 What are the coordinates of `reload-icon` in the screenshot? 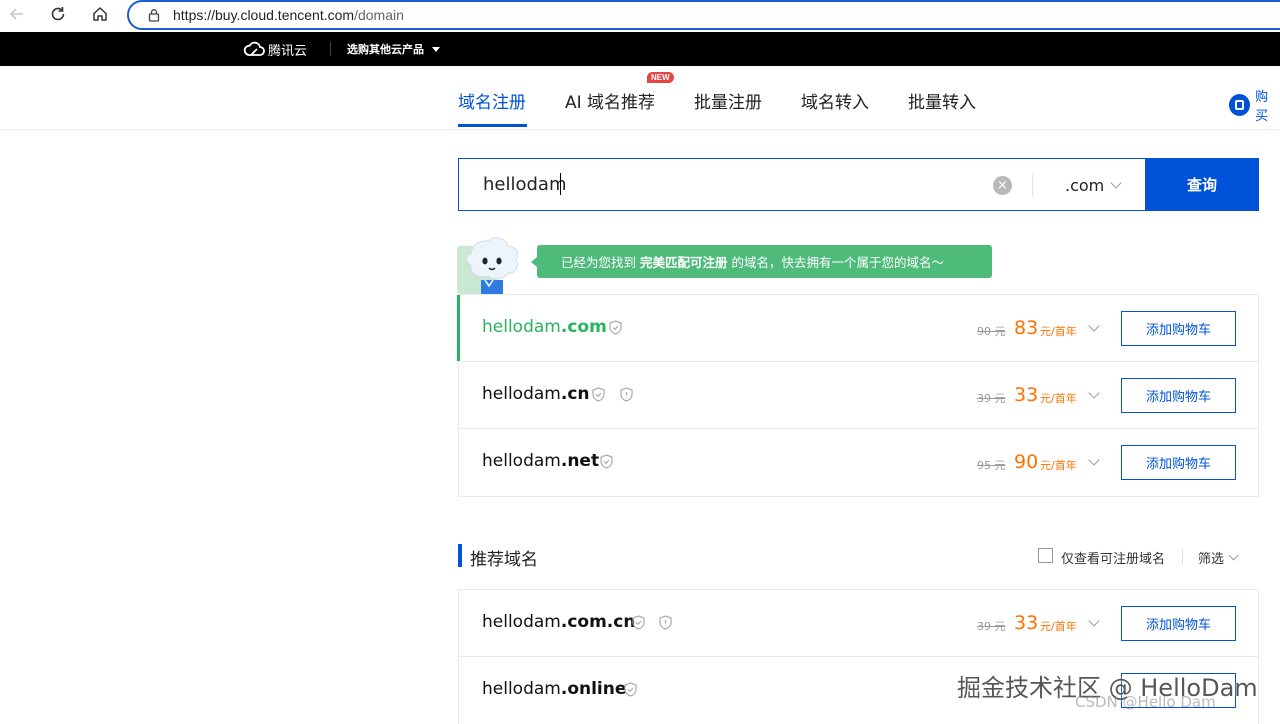 It's located at (58, 14).